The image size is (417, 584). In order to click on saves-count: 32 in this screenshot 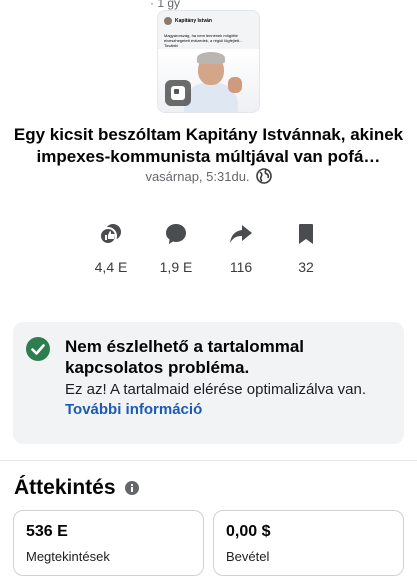, I will do `click(306, 267)`.